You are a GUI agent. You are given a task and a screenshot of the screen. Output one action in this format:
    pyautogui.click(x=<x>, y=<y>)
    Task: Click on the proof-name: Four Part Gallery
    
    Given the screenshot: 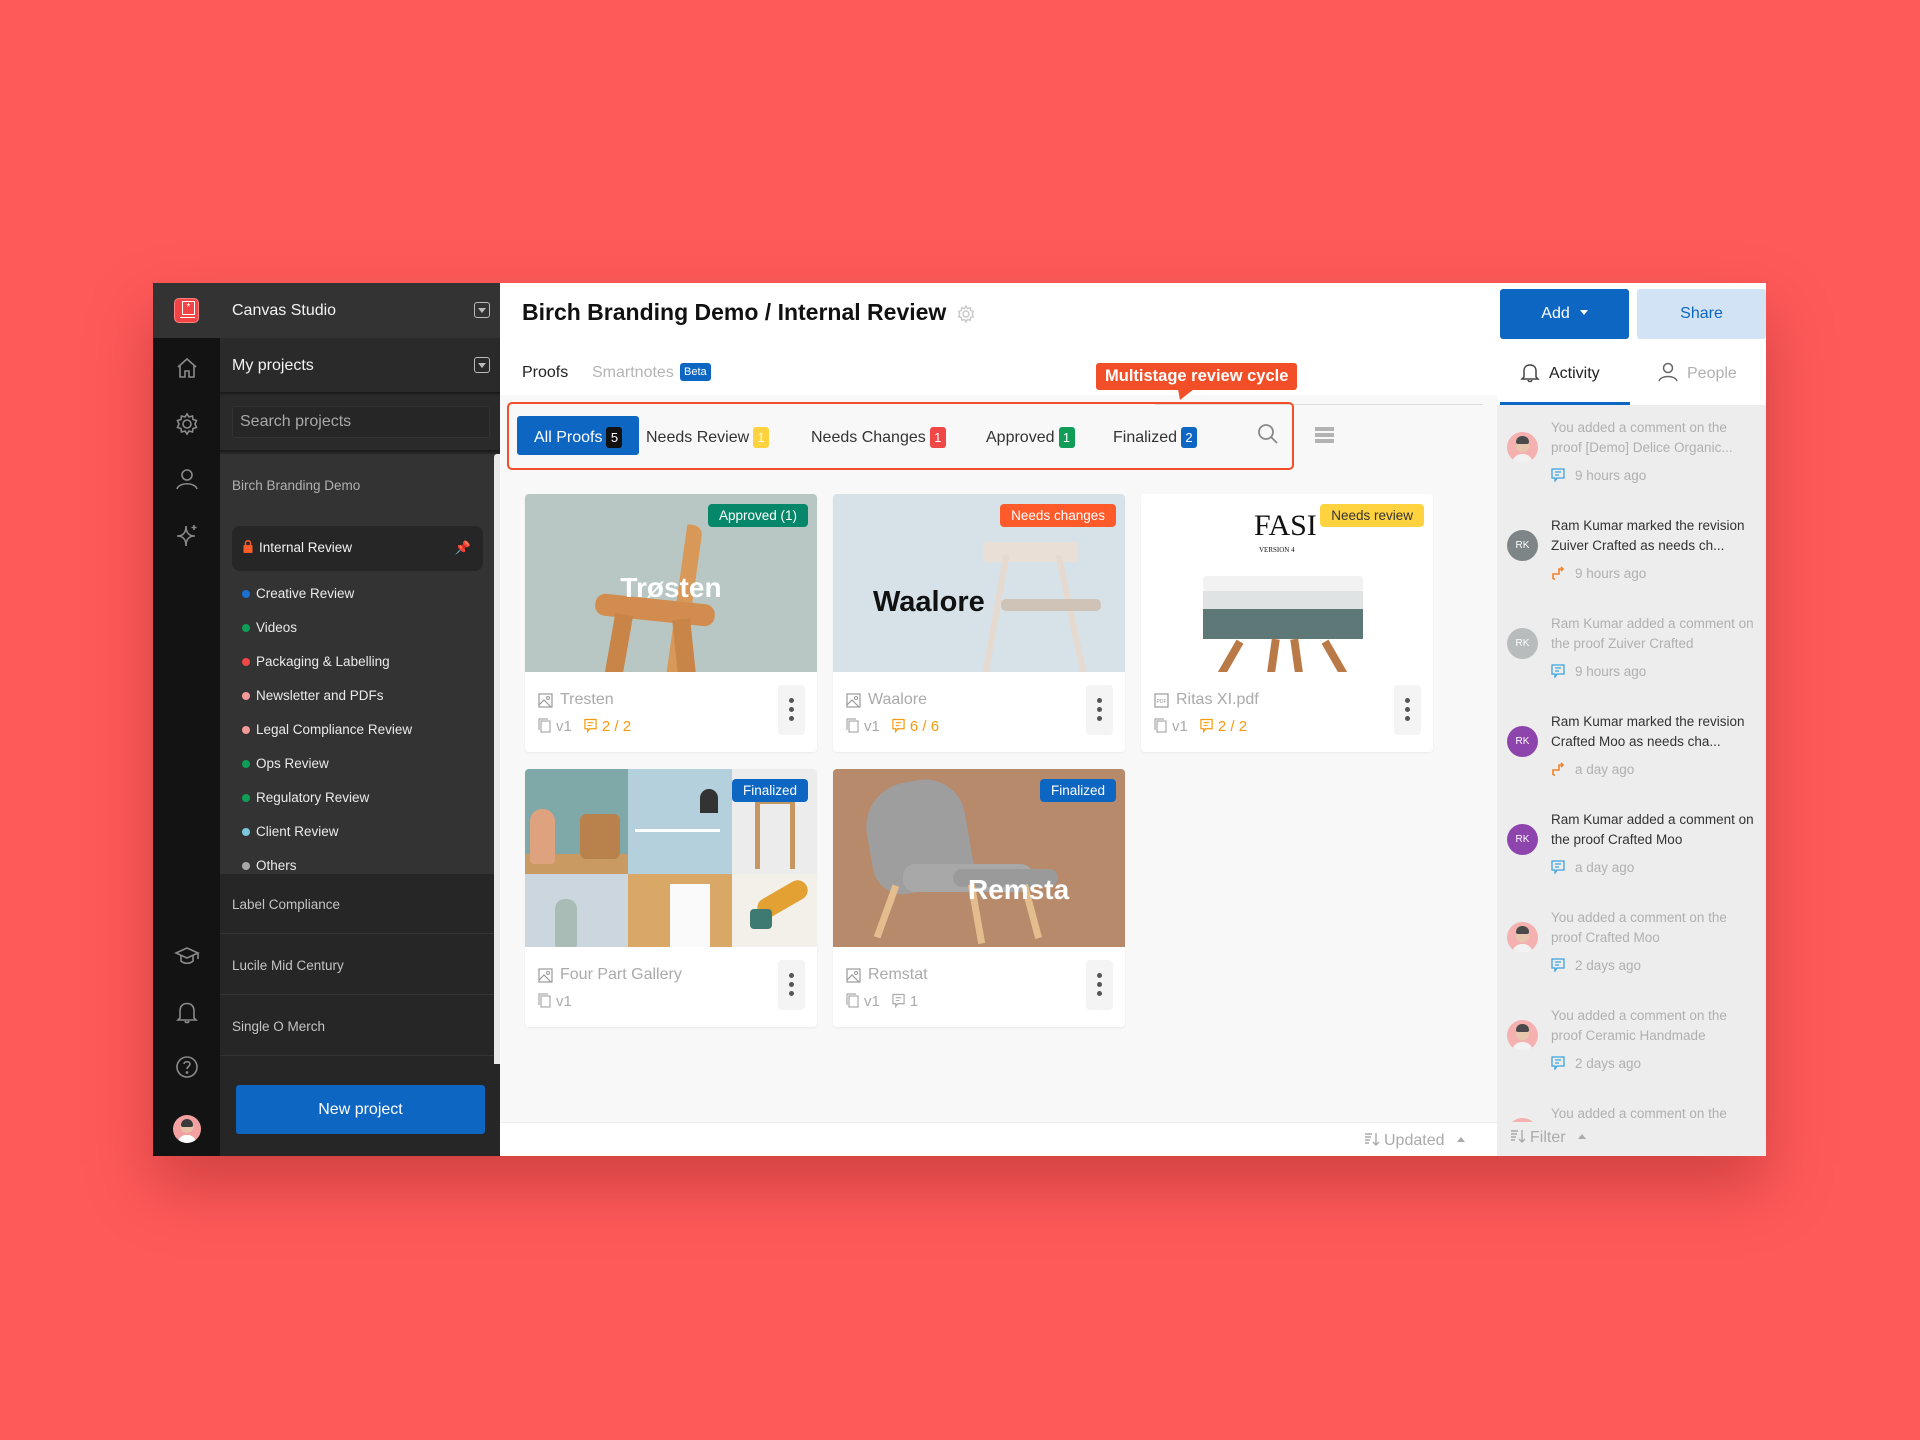 What is the action you would take?
    pyautogui.click(x=621, y=975)
    